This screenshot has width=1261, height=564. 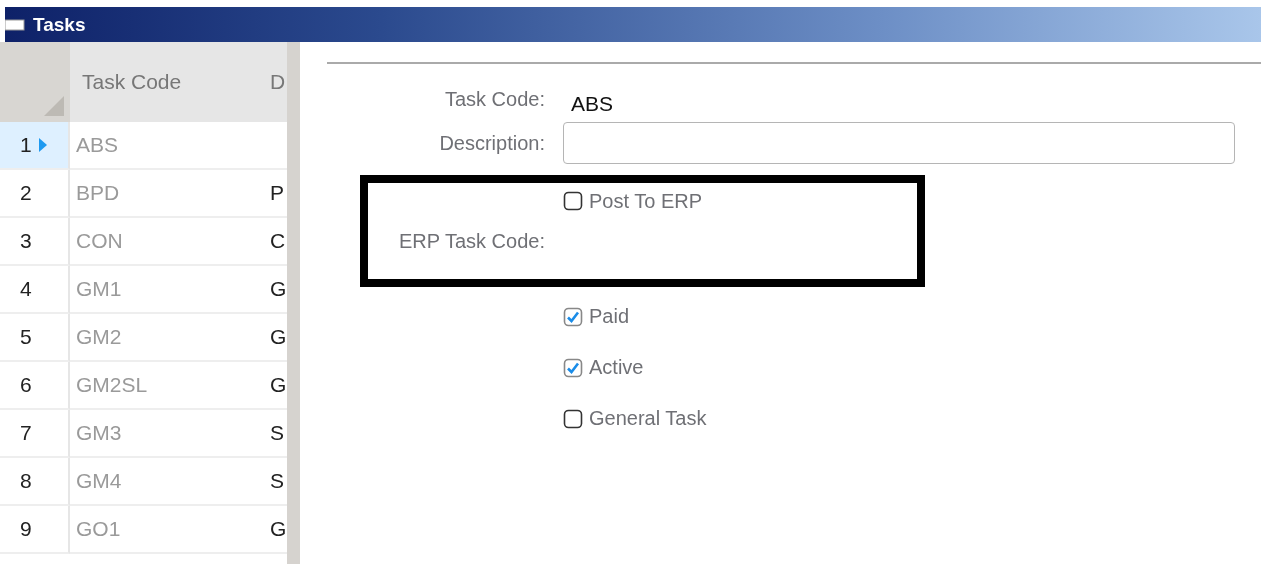 I want to click on window-title: Tasks, so click(x=59, y=24).